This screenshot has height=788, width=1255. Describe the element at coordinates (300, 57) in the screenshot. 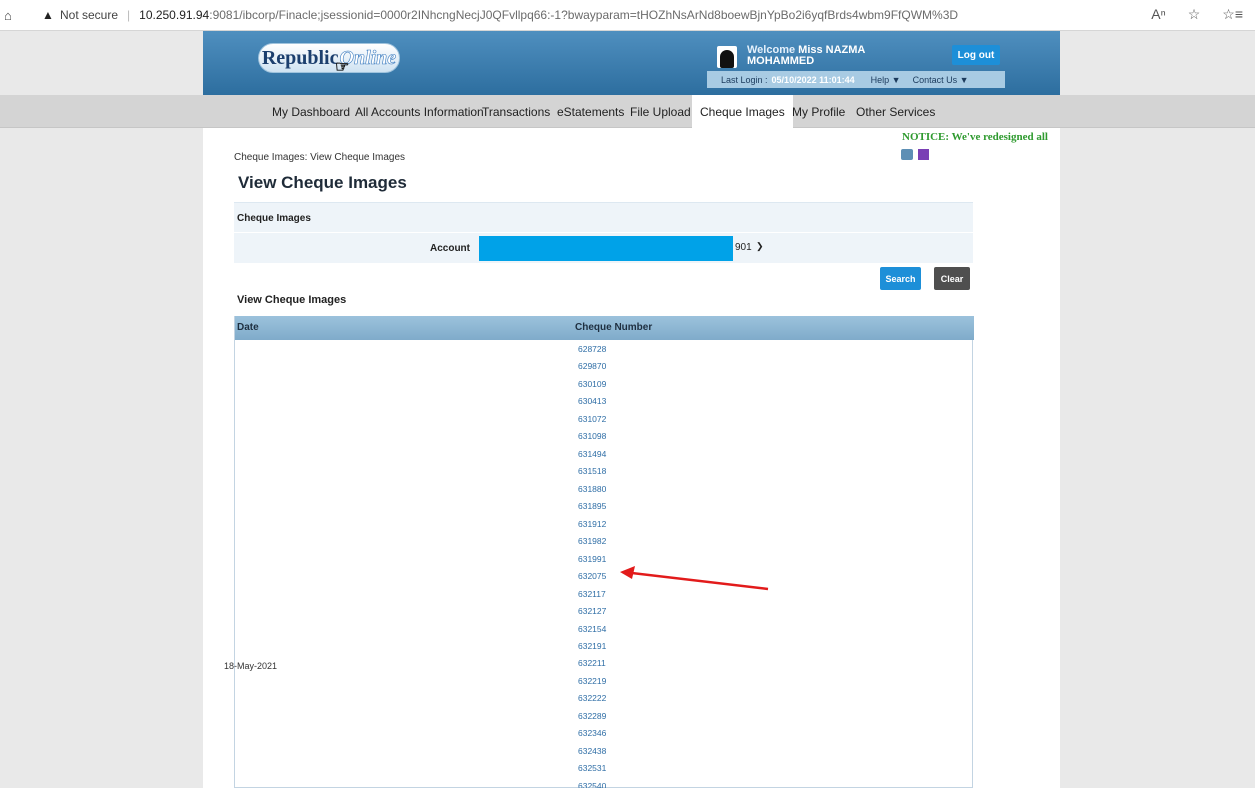

I see `brand-name: Republic` at that location.